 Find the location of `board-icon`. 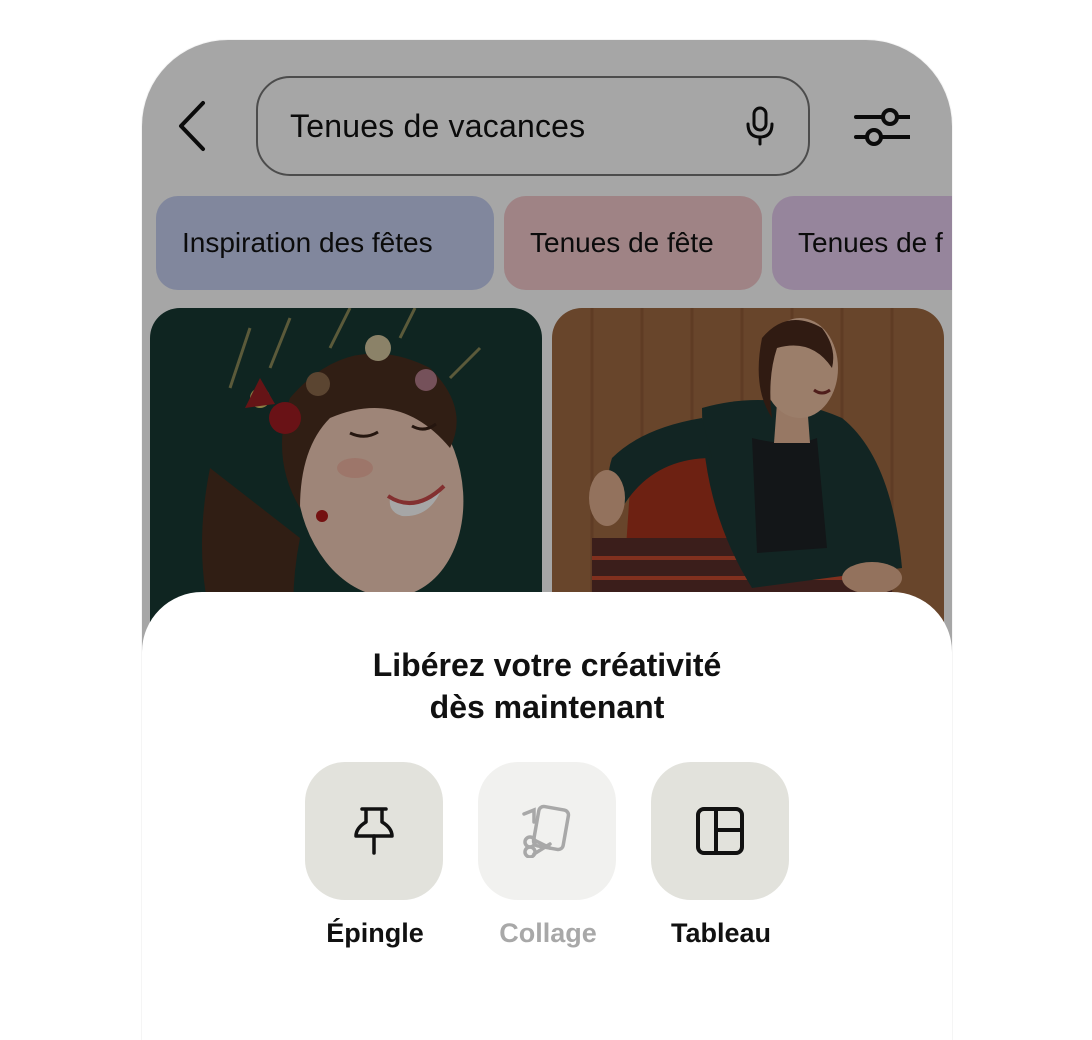

board-icon is located at coordinates (720, 831).